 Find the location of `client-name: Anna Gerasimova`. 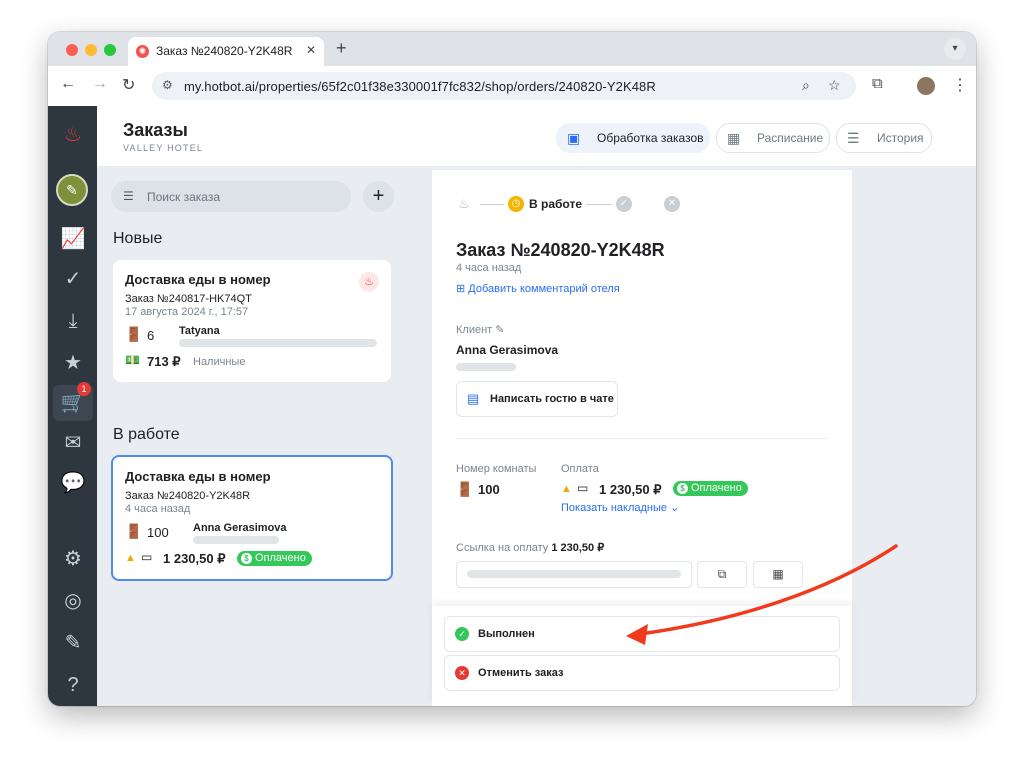

client-name: Anna Gerasimova is located at coordinates (507, 350).